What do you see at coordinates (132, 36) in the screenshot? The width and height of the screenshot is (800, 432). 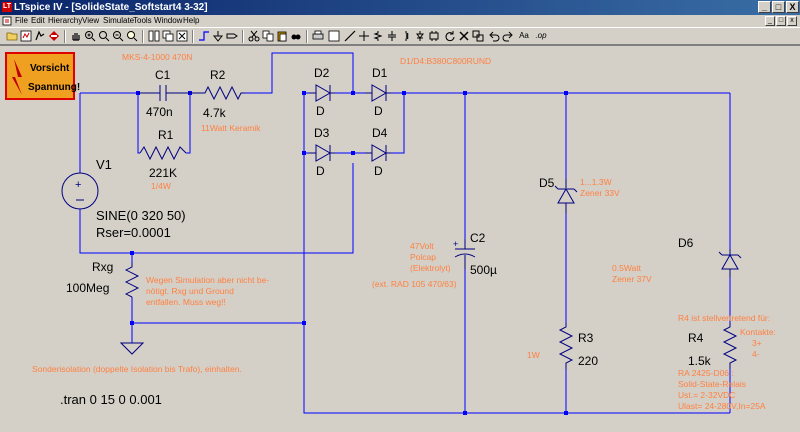 I see `zoom-fit-icon` at bounding box center [132, 36].